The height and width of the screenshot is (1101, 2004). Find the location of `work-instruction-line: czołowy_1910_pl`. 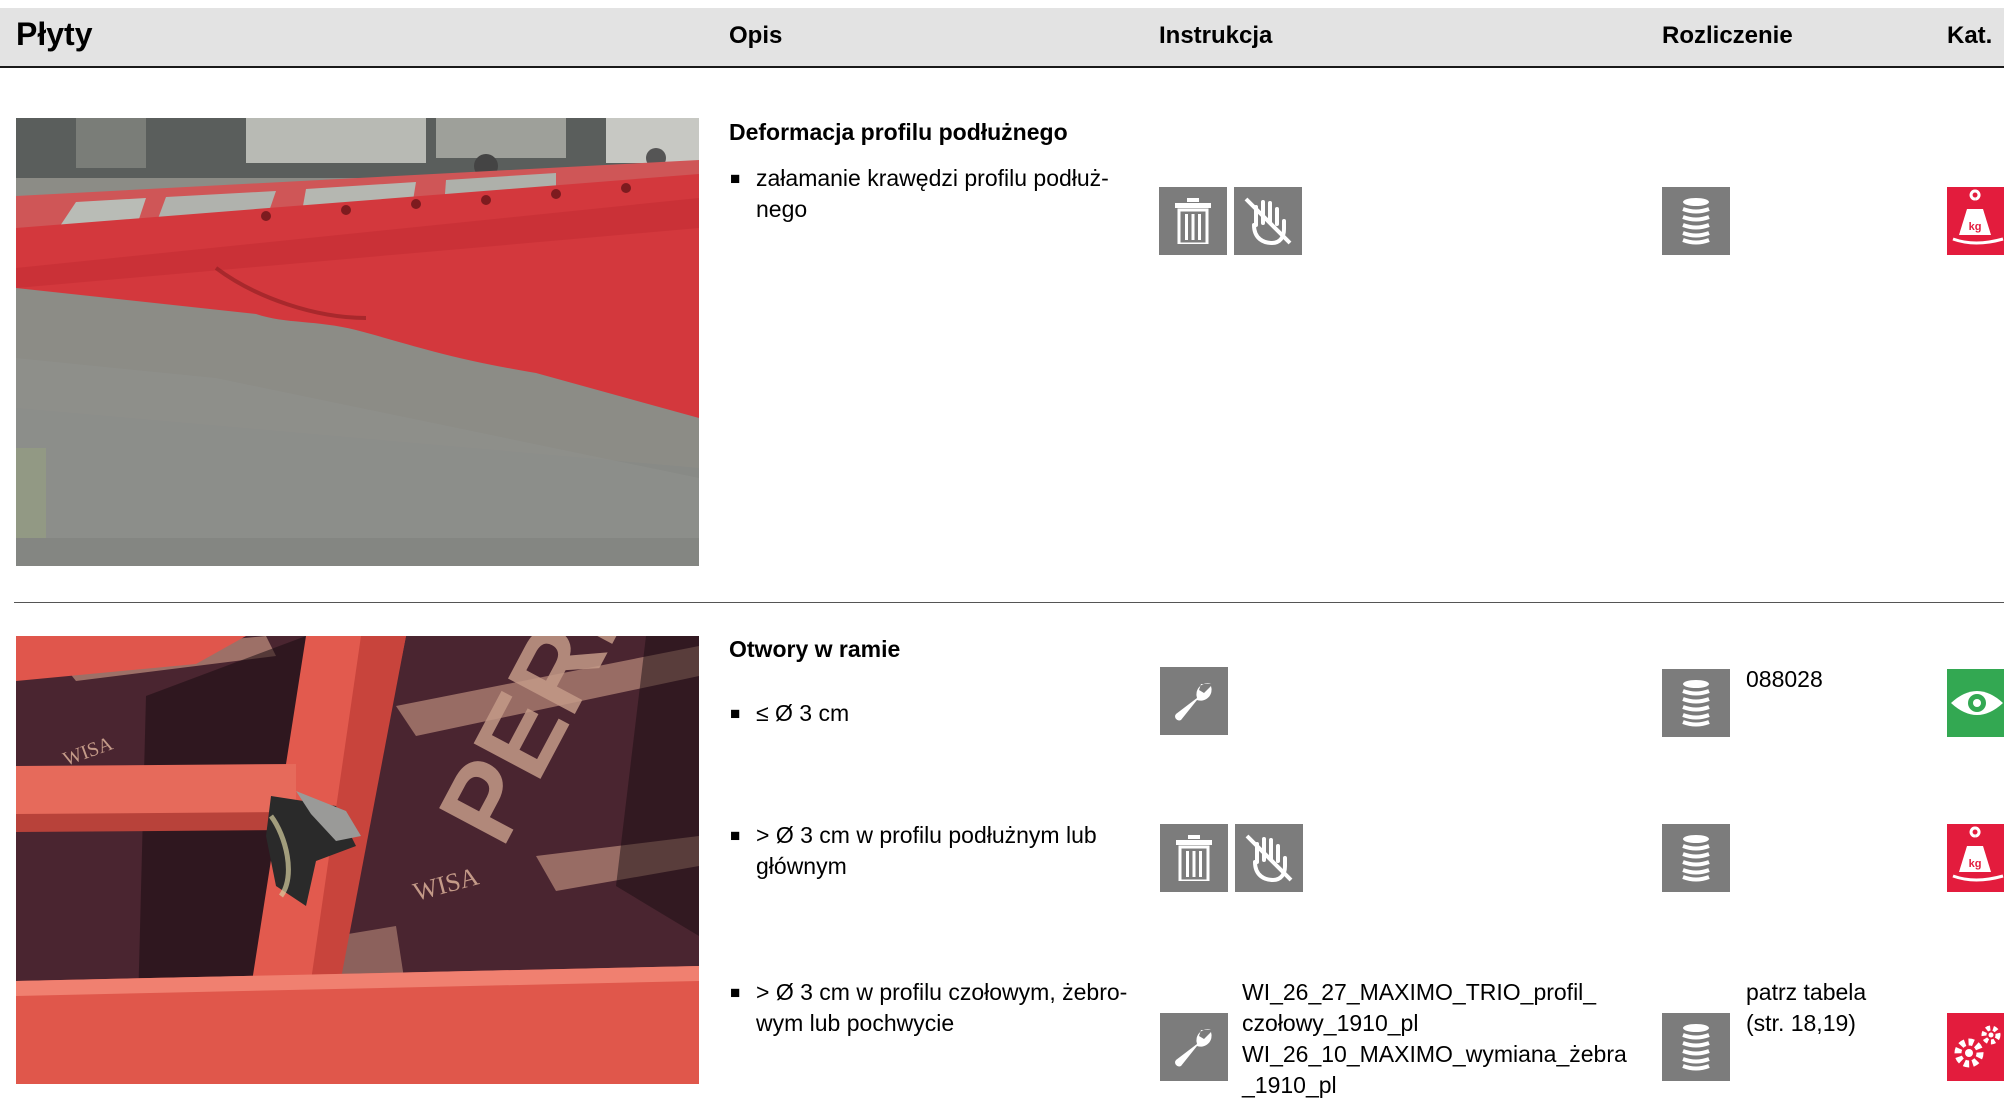

work-instruction-line: czołowy_1910_pl is located at coordinates (1330, 1023).